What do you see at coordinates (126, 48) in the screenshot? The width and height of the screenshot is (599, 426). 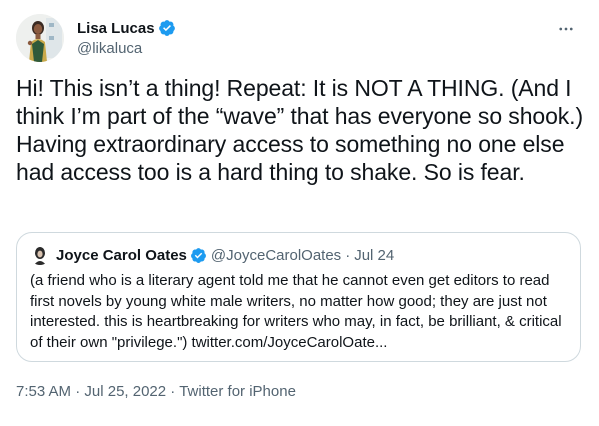 I see `handle: @likaluca` at bounding box center [126, 48].